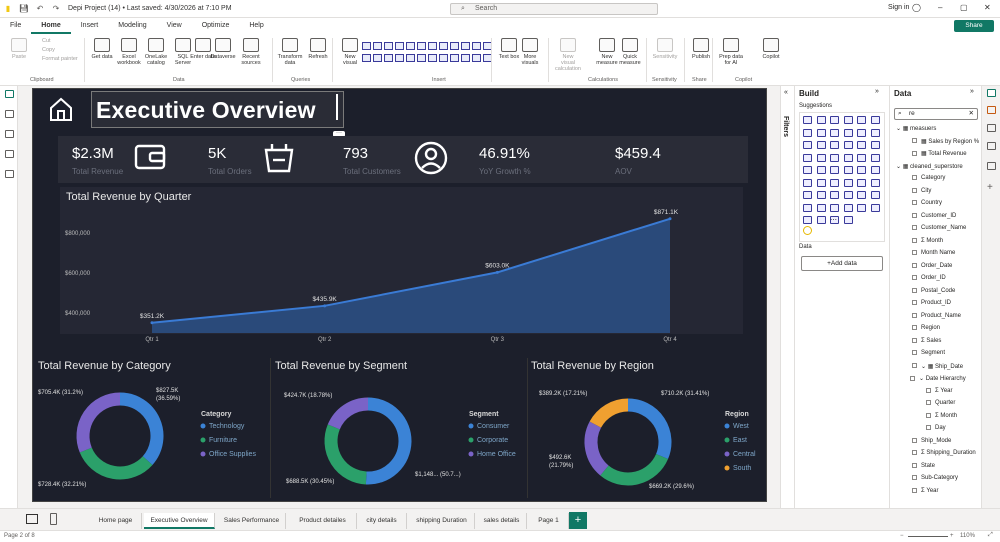 This screenshot has width=1000, height=542. I want to click on field-item: ⌄ Date Hierarchy, so click(938, 378).